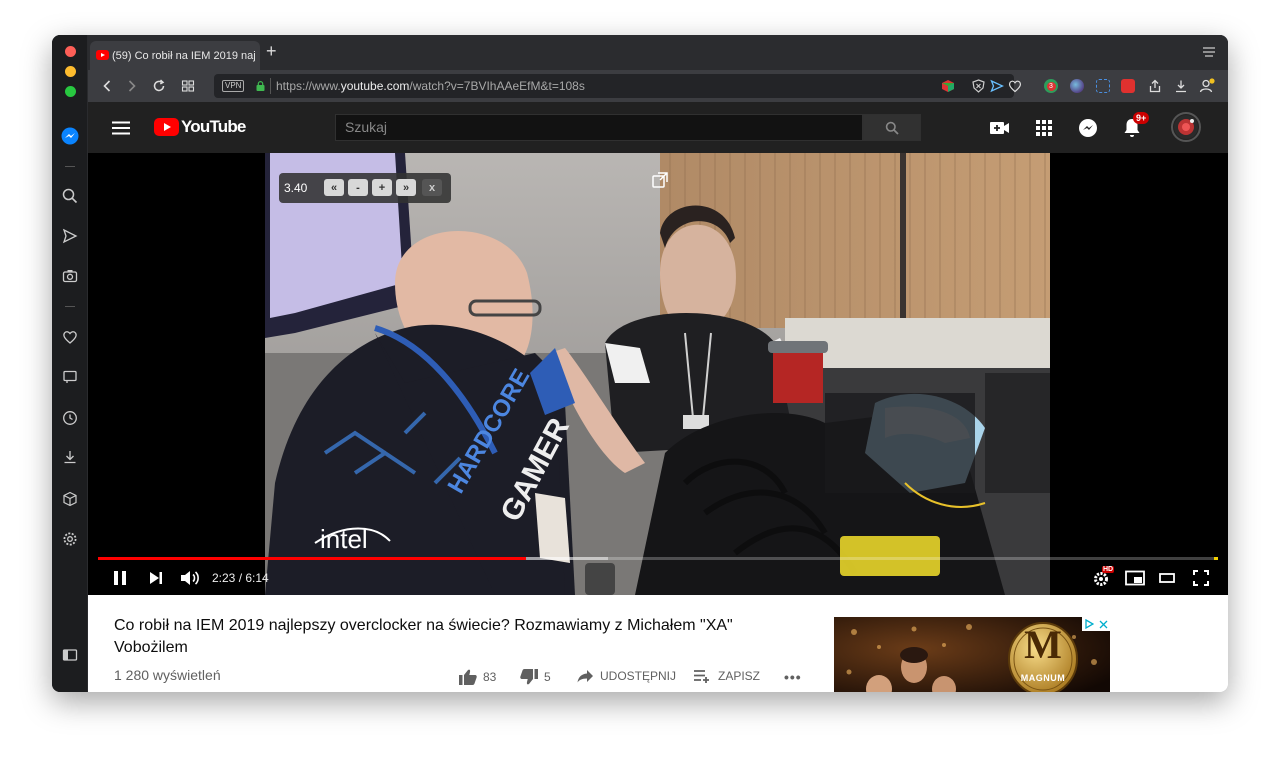 The width and height of the screenshot is (1280, 761). What do you see at coordinates (638, 676) in the screenshot?
I see `share-label: UDOSTĘPNIJ` at bounding box center [638, 676].